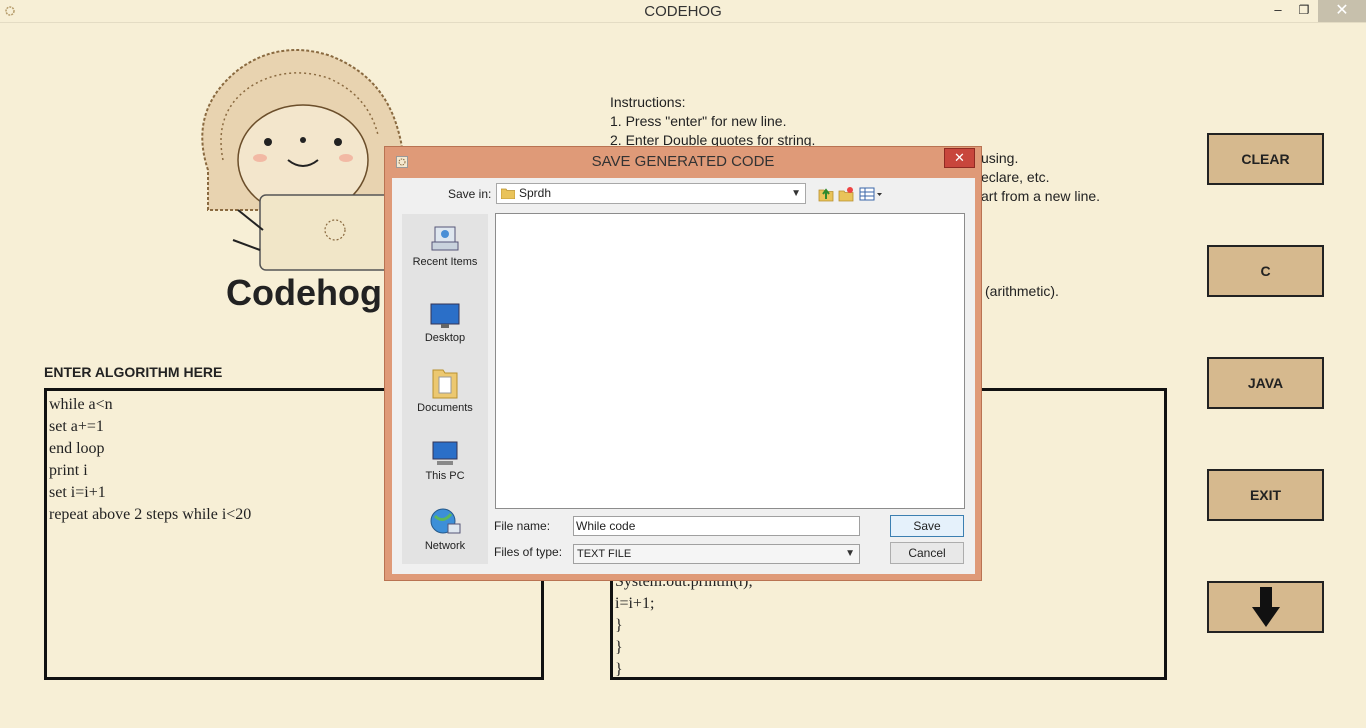 The height and width of the screenshot is (728, 1366). I want to click on clear-button: CLEAR, so click(1265, 159).